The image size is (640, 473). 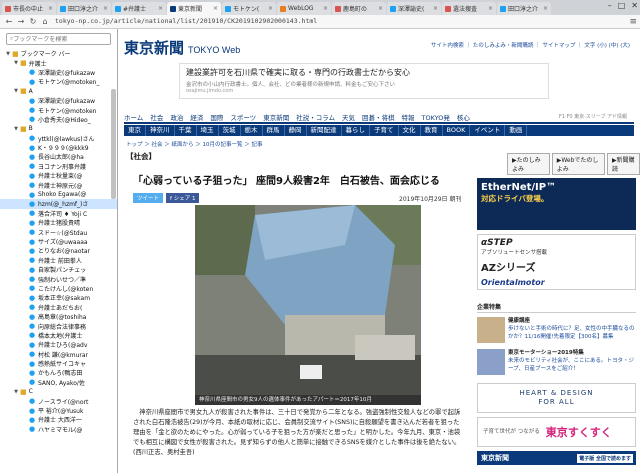 What do you see at coordinates (156, 117) in the screenshot?
I see `nav-item: 社会` at bounding box center [156, 117].